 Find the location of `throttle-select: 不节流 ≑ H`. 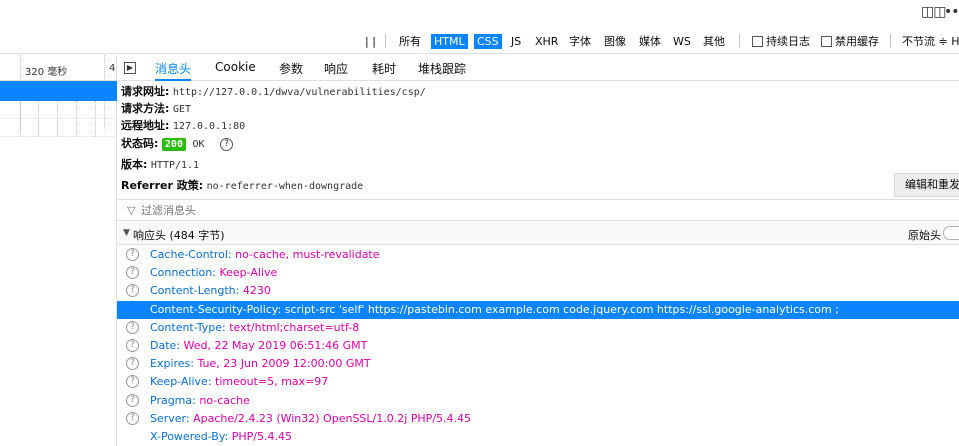

throttle-select: 不节流 ≑ H is located at coordinates (929, 41).